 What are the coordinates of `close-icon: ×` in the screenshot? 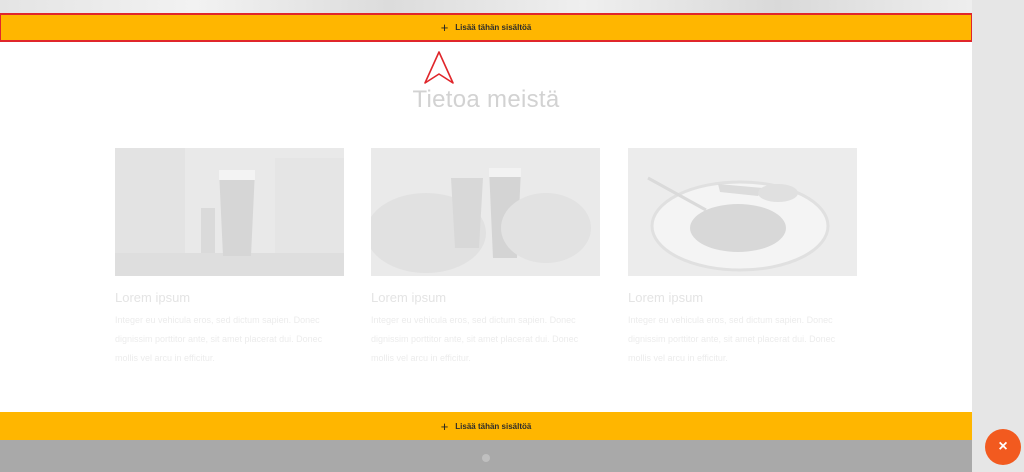 It's located at (1003, 446).